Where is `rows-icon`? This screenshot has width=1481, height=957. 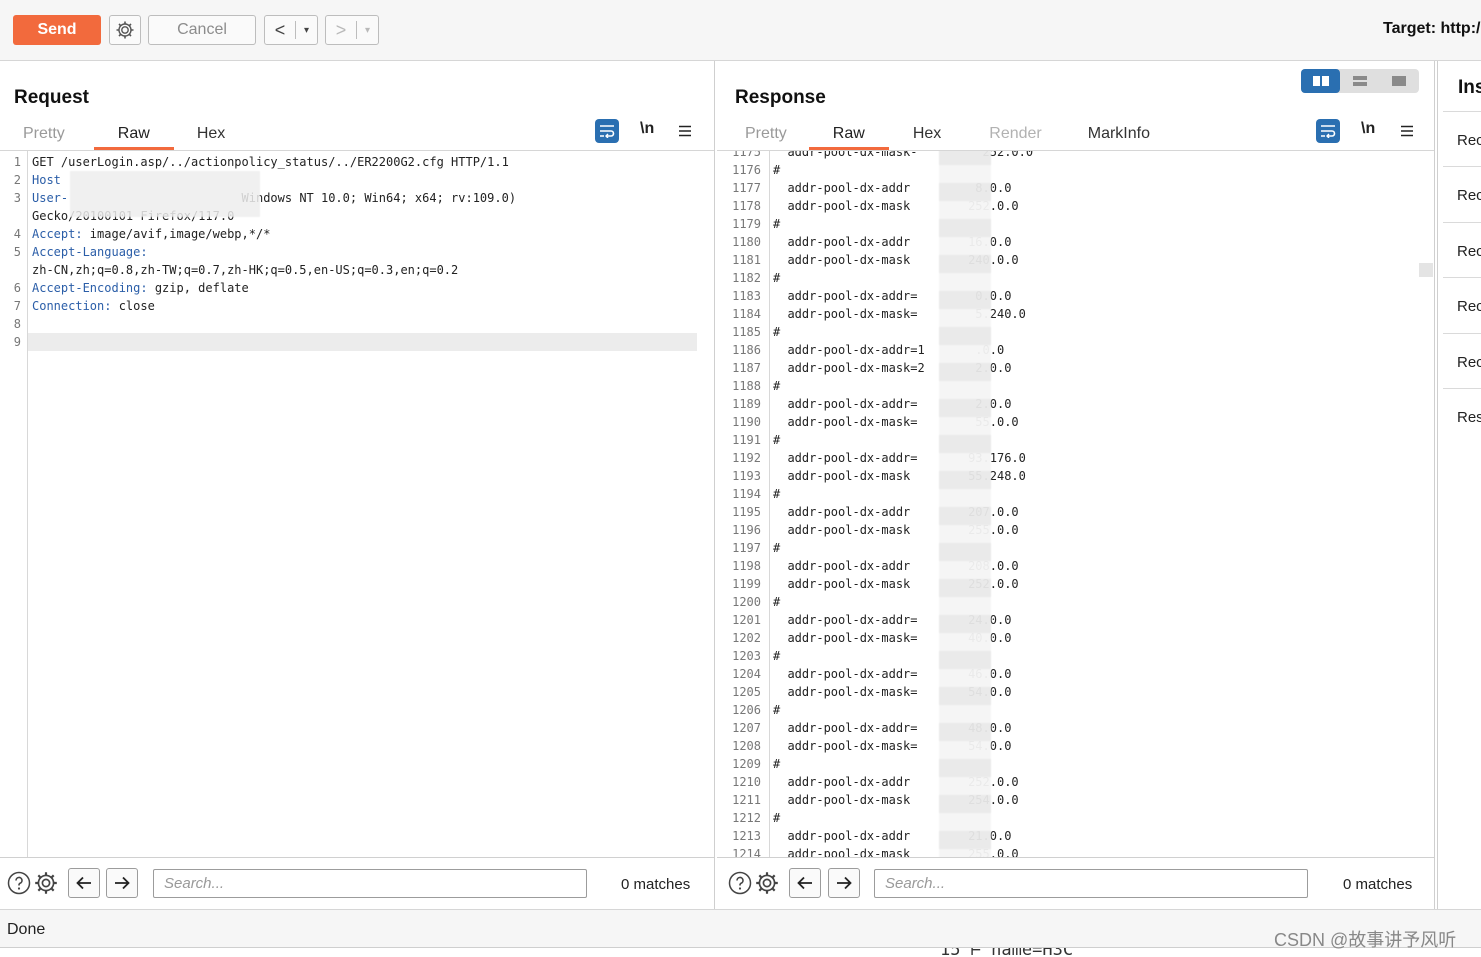 rows-icon is located at coordinates (1359, 81).